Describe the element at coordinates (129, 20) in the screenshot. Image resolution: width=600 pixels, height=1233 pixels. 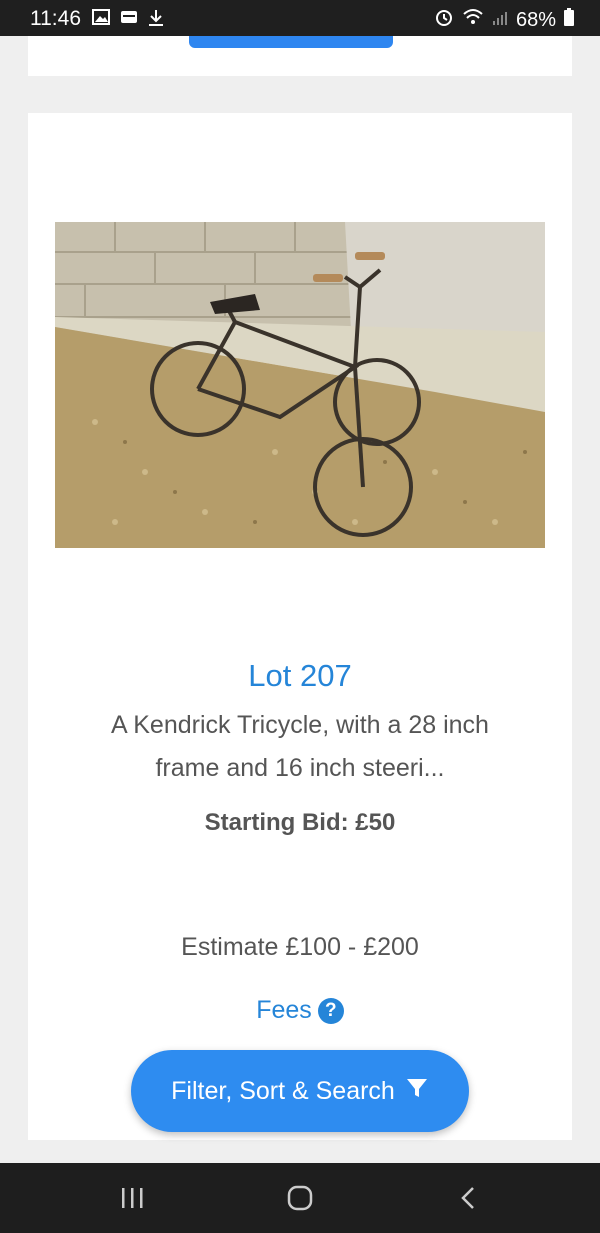
I see `wallet-icon` at that location.